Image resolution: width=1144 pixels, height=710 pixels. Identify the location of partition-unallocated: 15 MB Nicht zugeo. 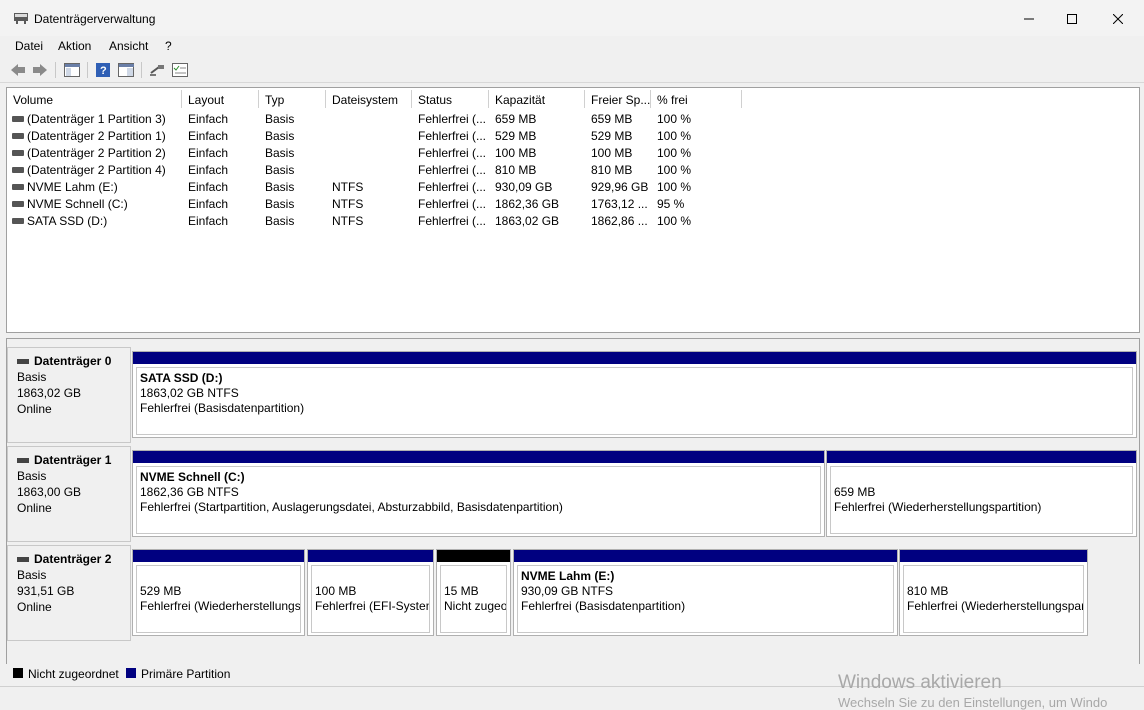
(473, 592).